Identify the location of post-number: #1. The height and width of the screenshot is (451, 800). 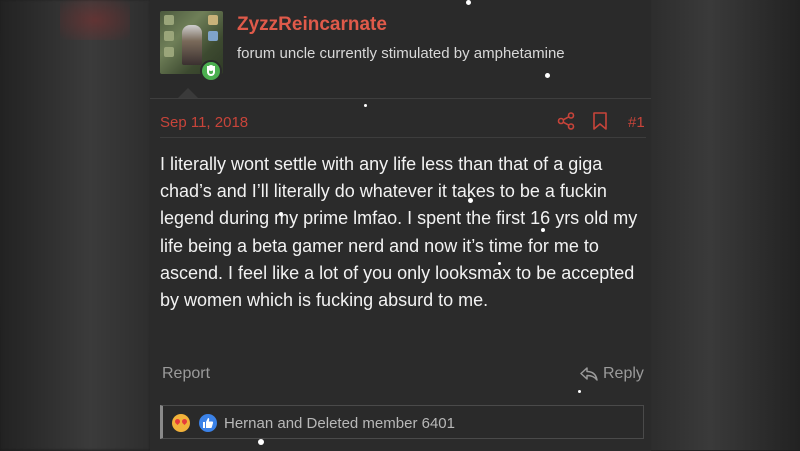
(636, 122).